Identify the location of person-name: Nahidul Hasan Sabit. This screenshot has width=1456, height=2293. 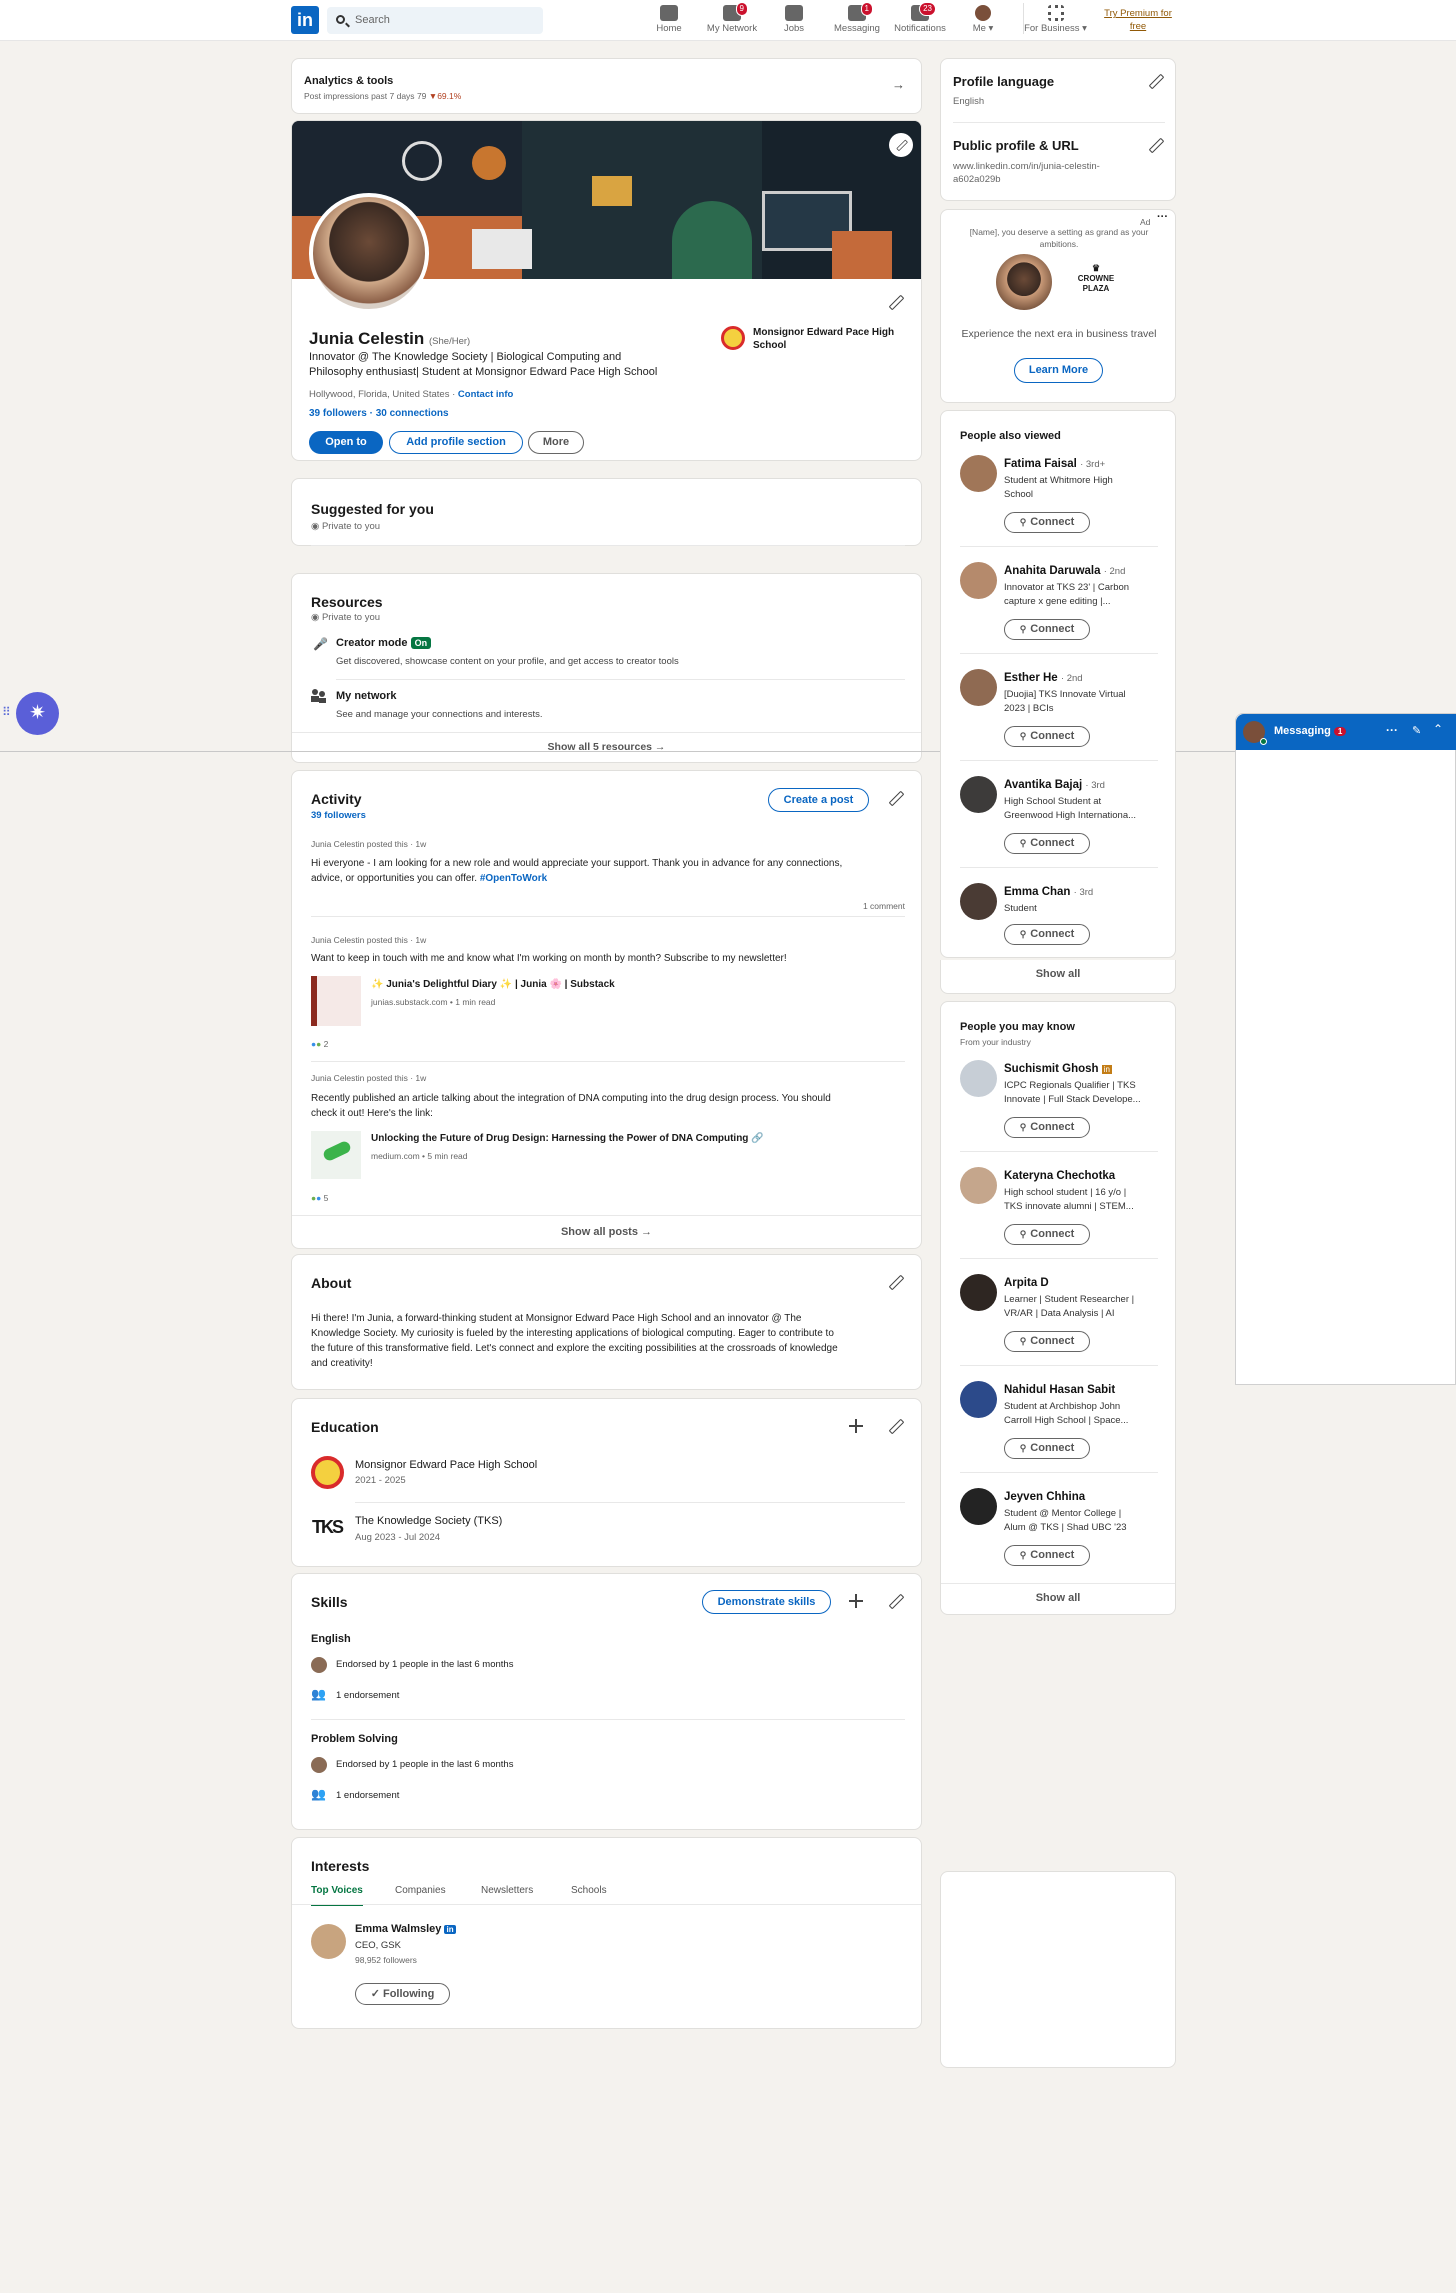
(1059, 1390).